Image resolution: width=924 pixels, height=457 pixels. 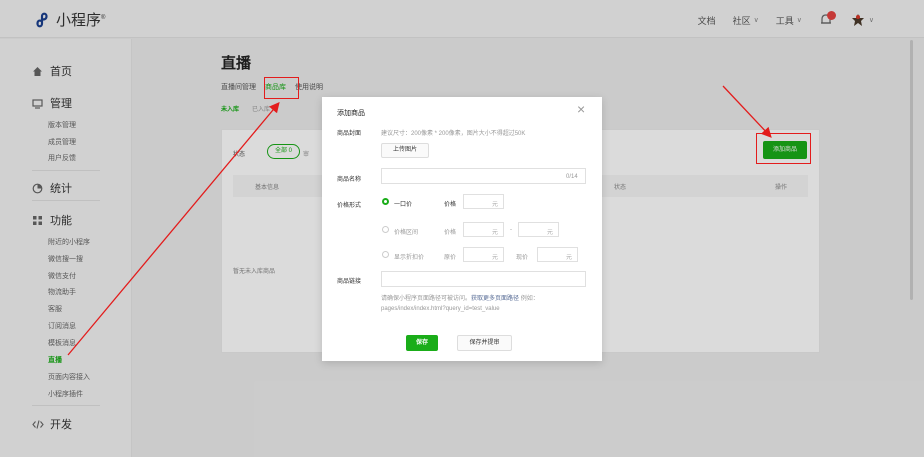 I want to click on annotation-arrow-to-add, so click(x=747, y=111).